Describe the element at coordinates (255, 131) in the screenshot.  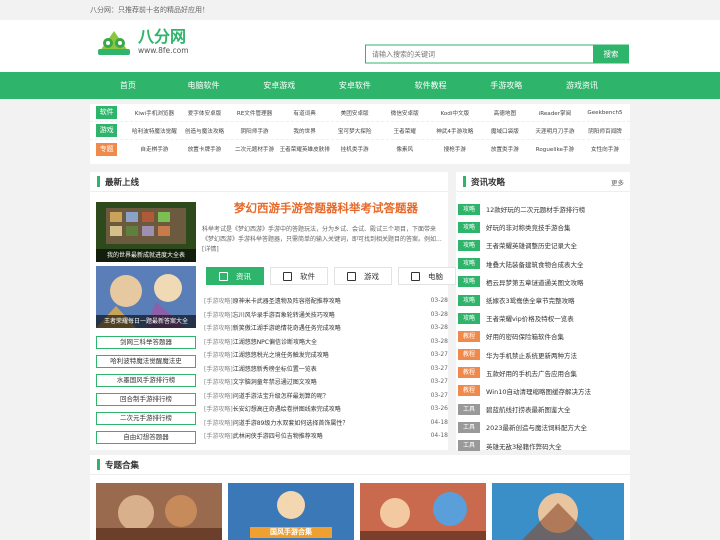
I see `category-link: 阴阳师手游` at that location.